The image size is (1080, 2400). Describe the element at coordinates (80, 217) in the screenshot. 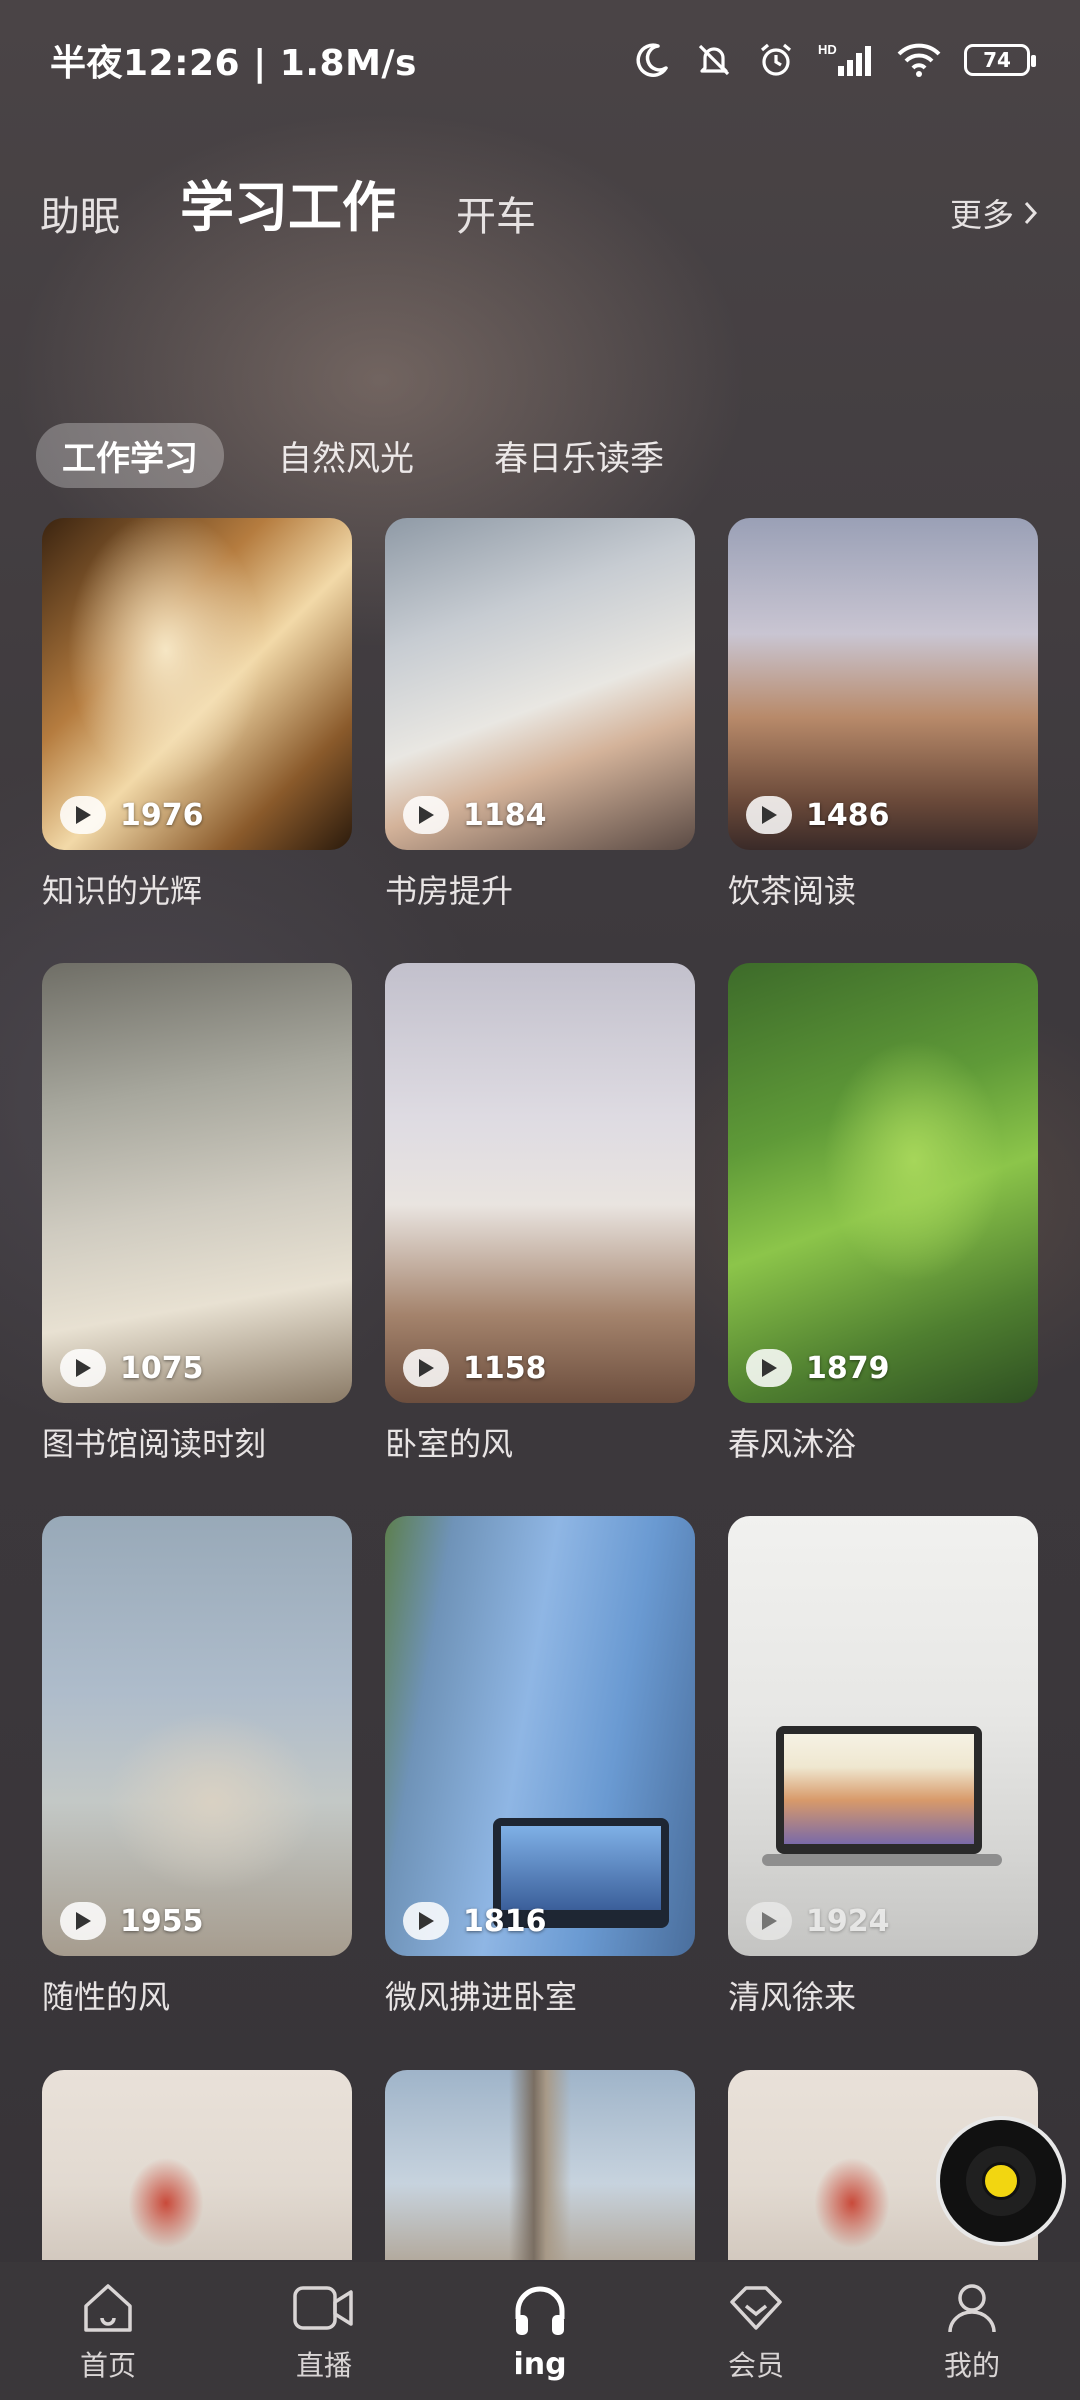

I see `tab-sleep: 助眠` at that location.